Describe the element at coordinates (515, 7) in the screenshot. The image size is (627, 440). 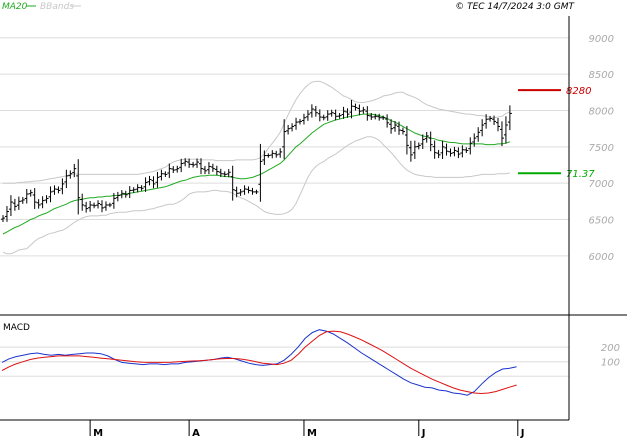
I see `copyright-notice: © TEC 14/7/2024 3:0 GMT` at that location.